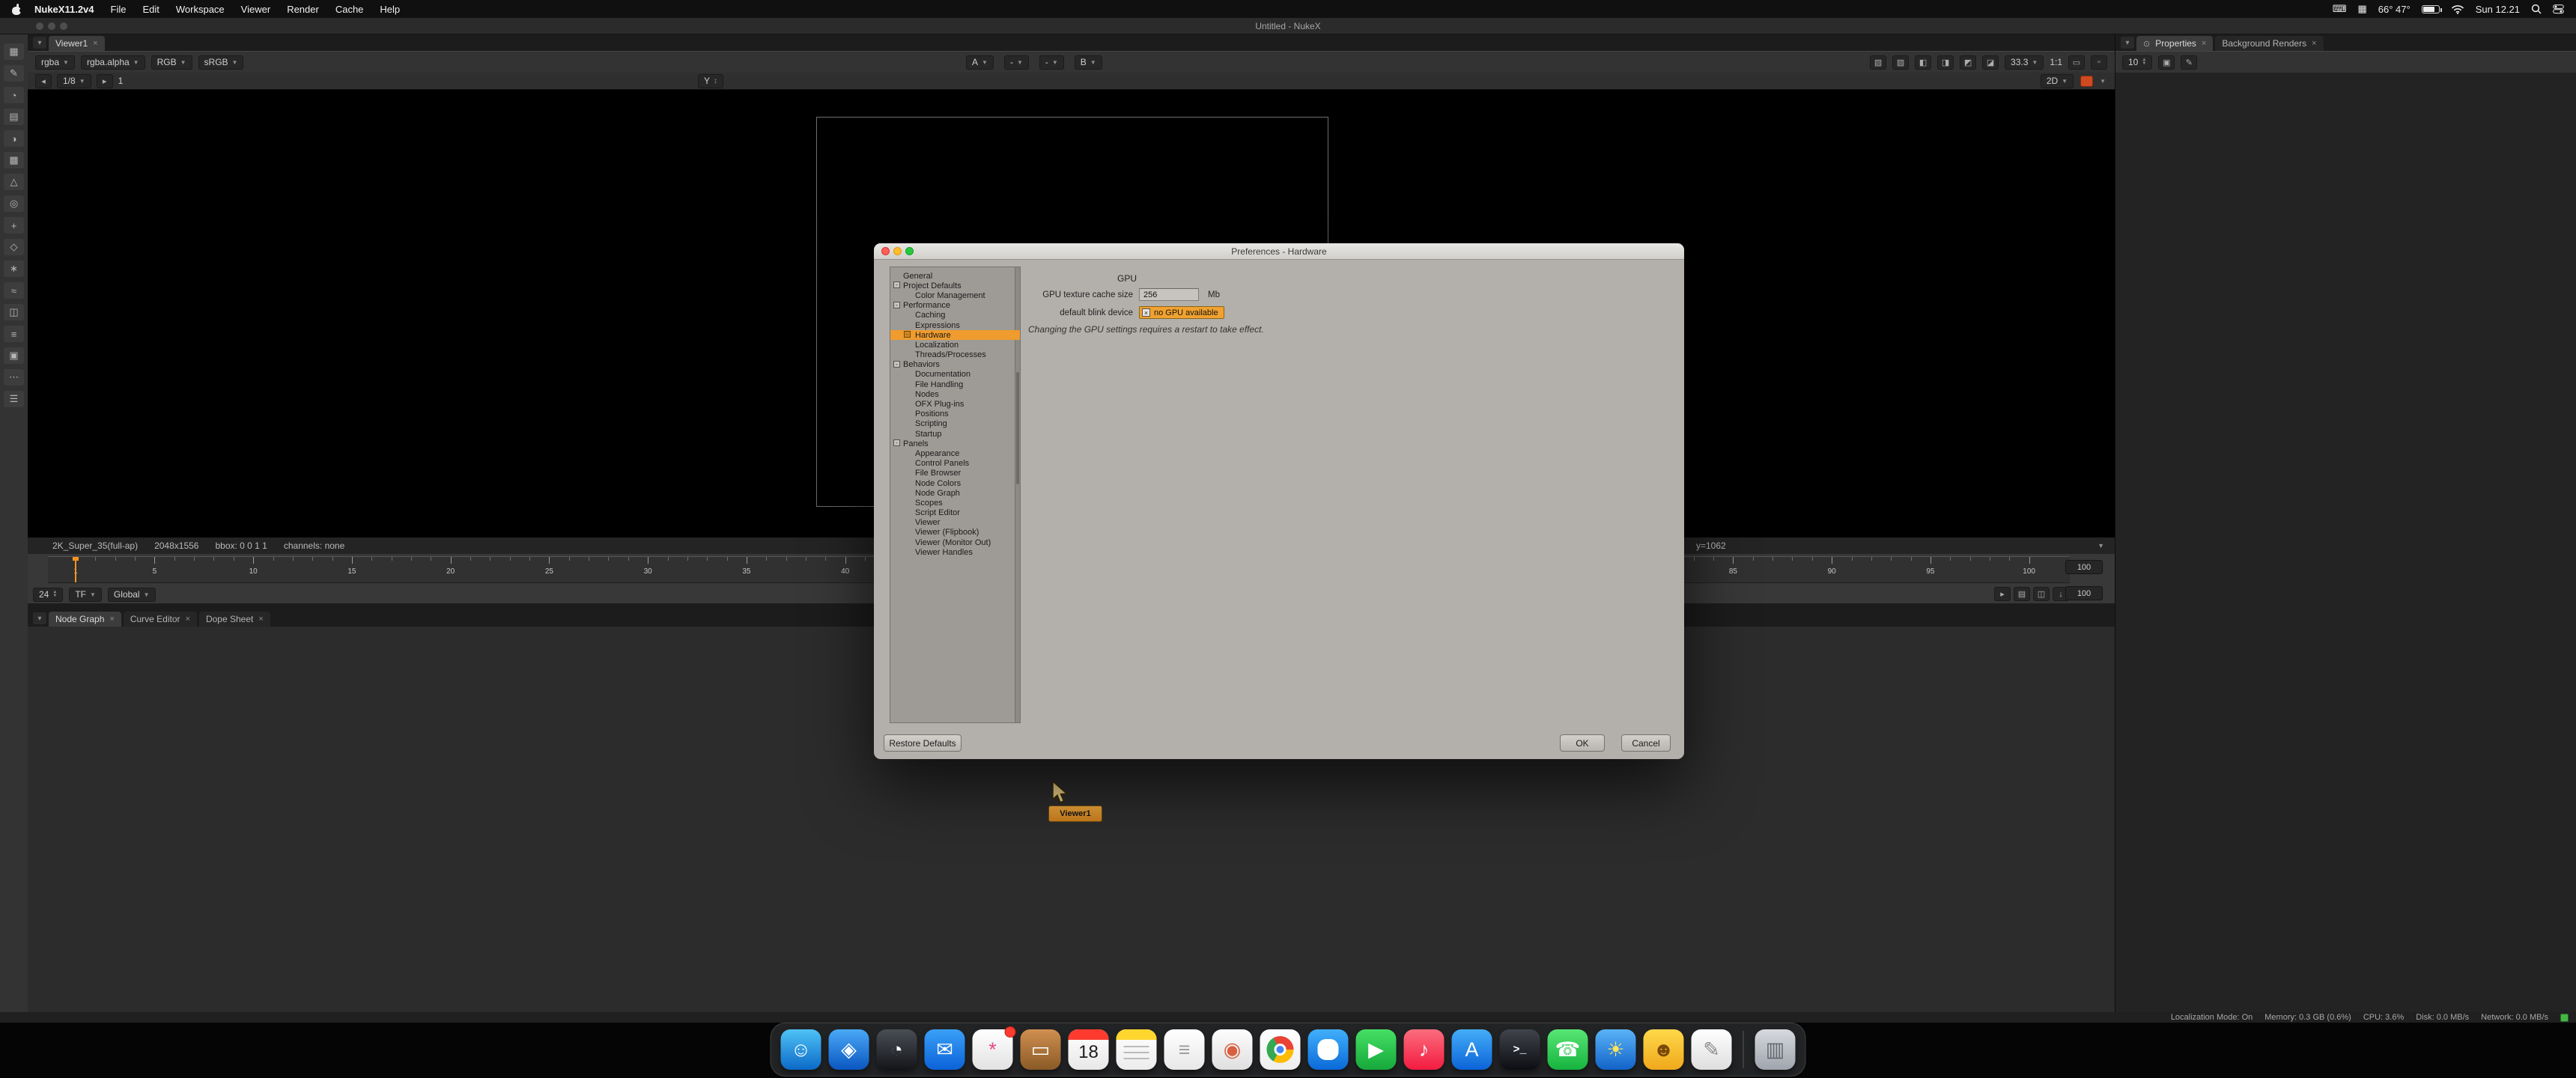 The width and height of the screenshot is (2576, 1078). Describe the element at coordinates (1088, 1049) in the screenshot. I see `calendar-dock-icon: 18` at that location.